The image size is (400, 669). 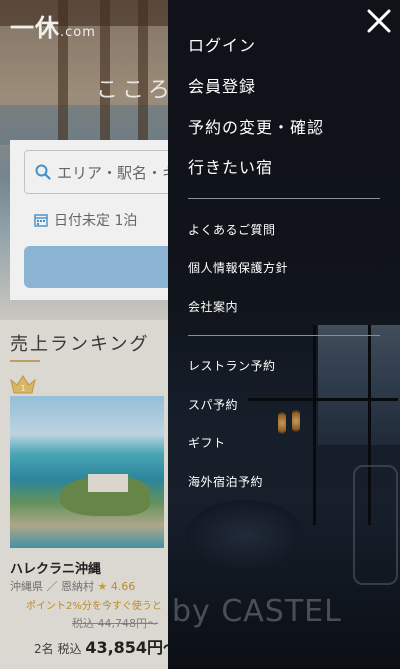 I want to click on menu-item-register: 会員登録, so click(x=222, y=85).